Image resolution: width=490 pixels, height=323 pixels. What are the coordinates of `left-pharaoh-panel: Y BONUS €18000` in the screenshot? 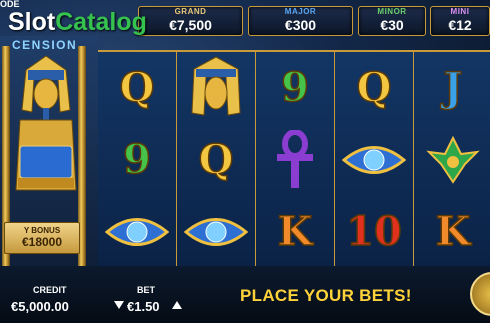 It's located at (49, 151).